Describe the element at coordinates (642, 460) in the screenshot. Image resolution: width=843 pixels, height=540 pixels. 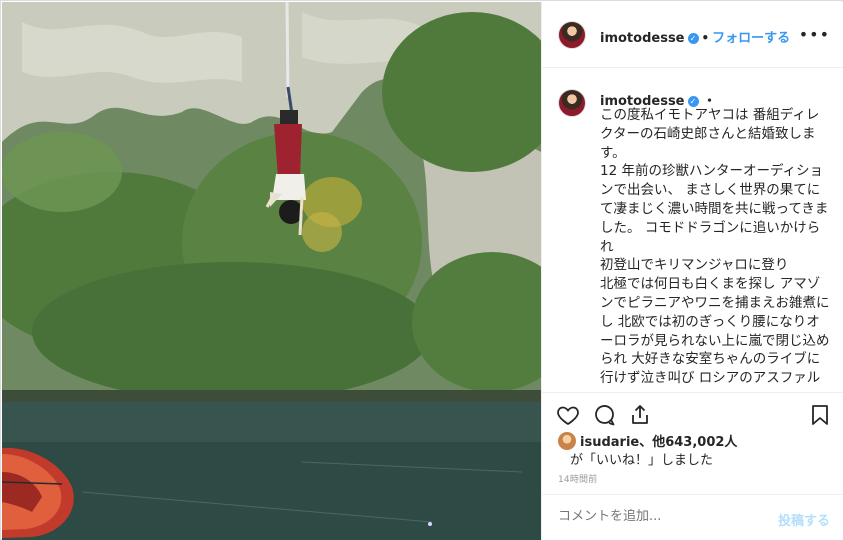
I see `likes-suffix: が「いいね！」しました` at that location.